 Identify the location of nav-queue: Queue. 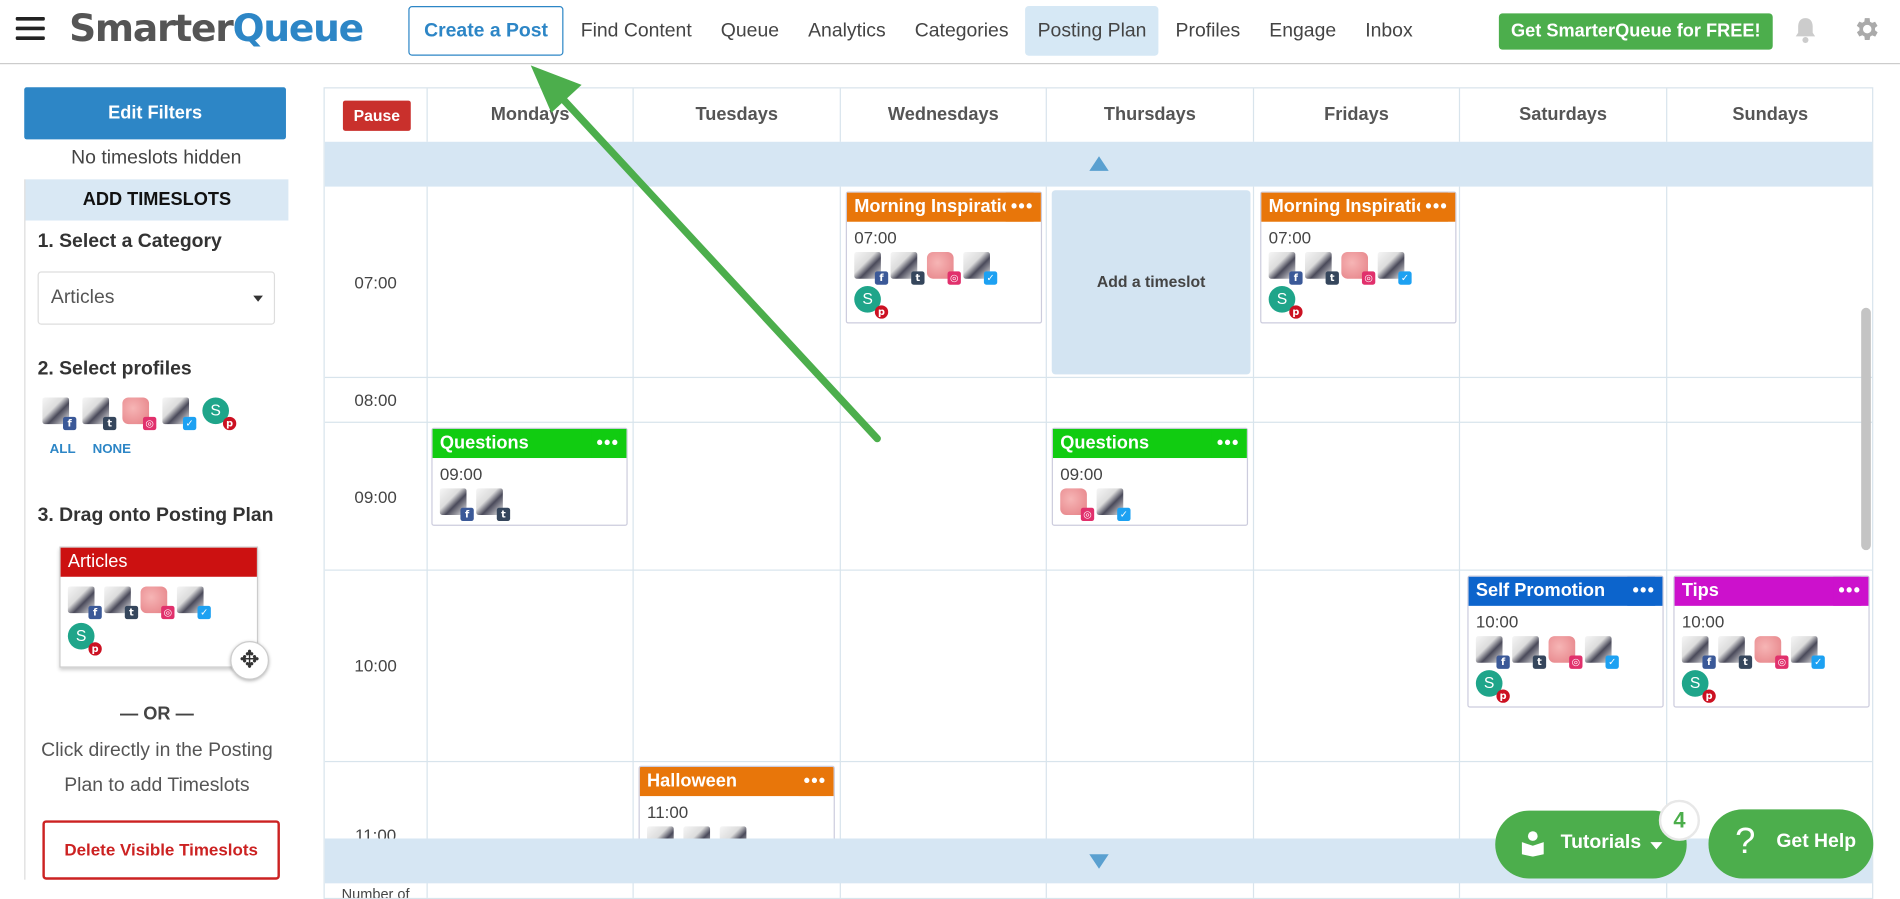
(750, 31).